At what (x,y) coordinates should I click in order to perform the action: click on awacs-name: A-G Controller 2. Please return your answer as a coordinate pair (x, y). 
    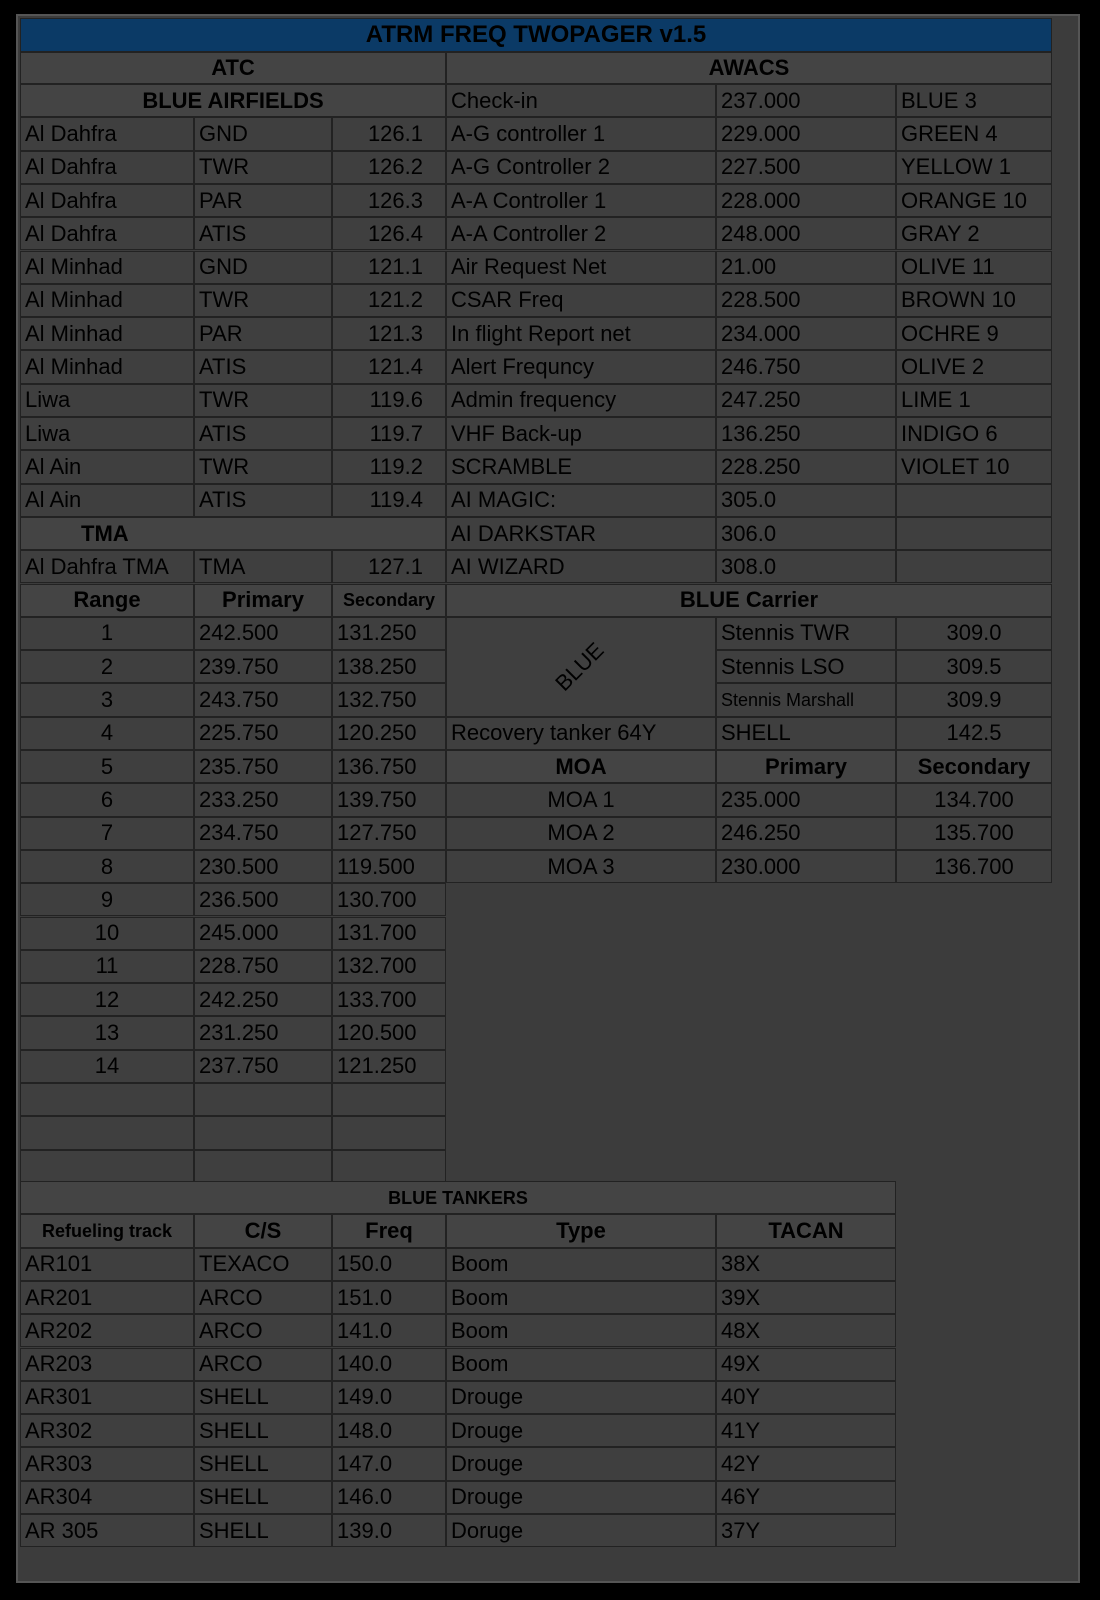
    Looking at the image, I should click on (581, 167).